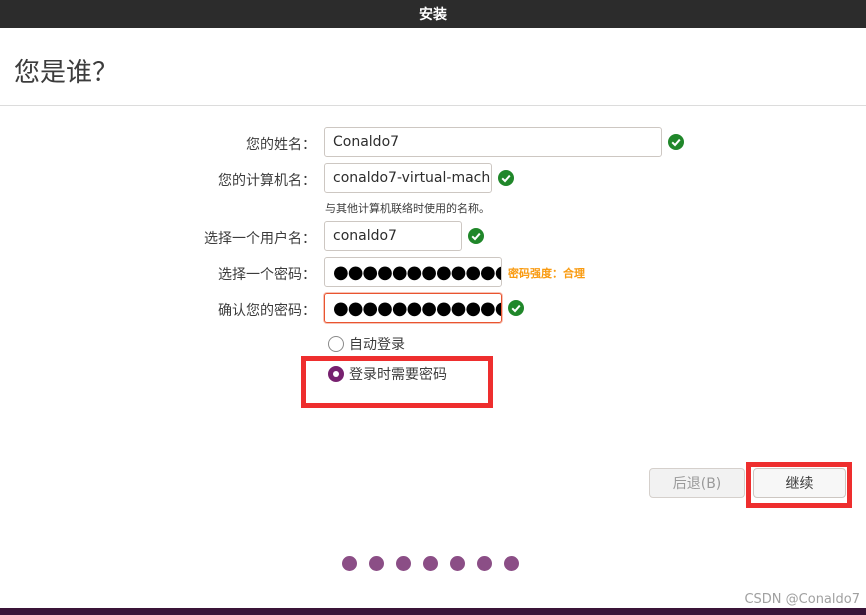 This screenshot has height=615, width=866. I want to click on computer-name-label: 您的计算机名：, so click(267, 181).